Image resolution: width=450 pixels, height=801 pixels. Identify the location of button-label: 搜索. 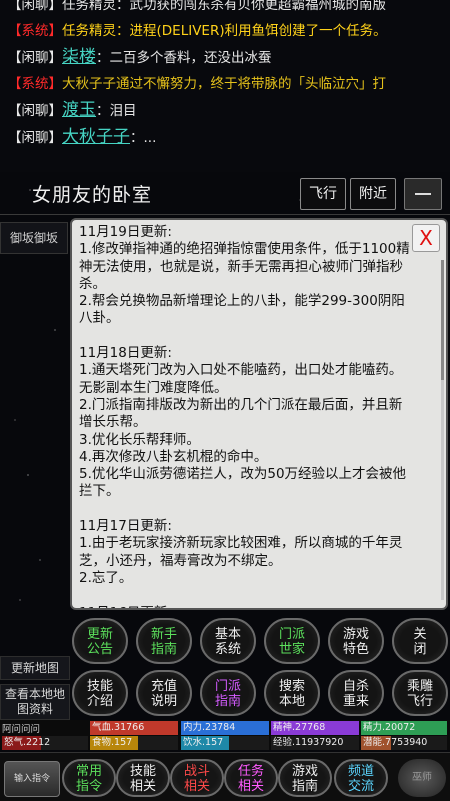
(291, 686).